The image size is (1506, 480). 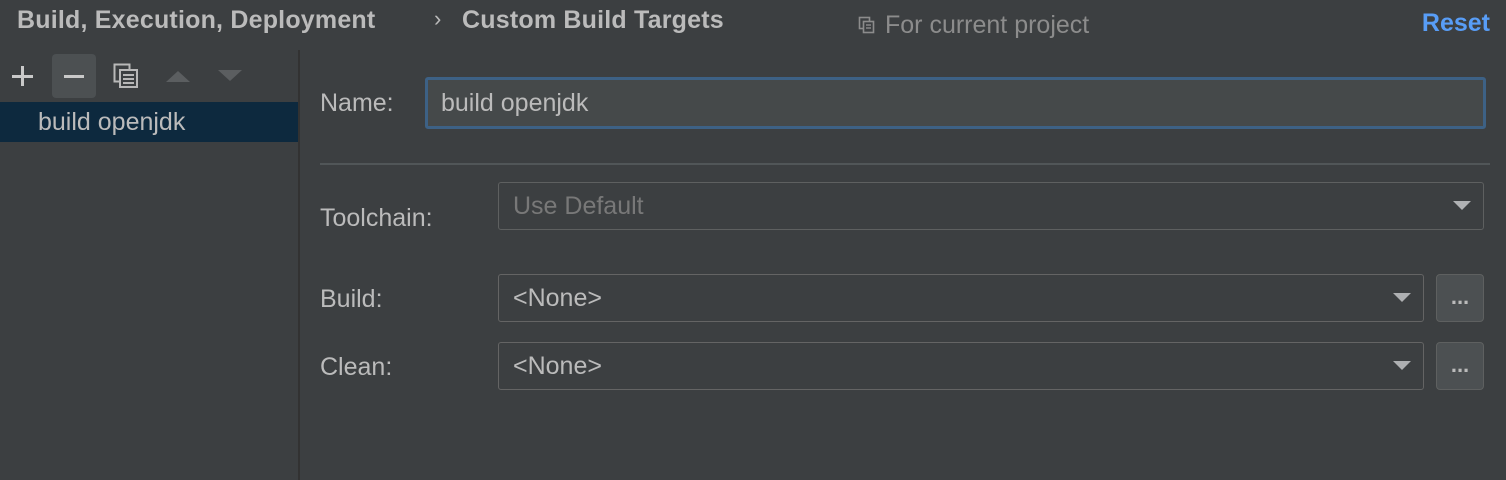 I want to click on clean-value: <None>, so click(x=557, y=365).